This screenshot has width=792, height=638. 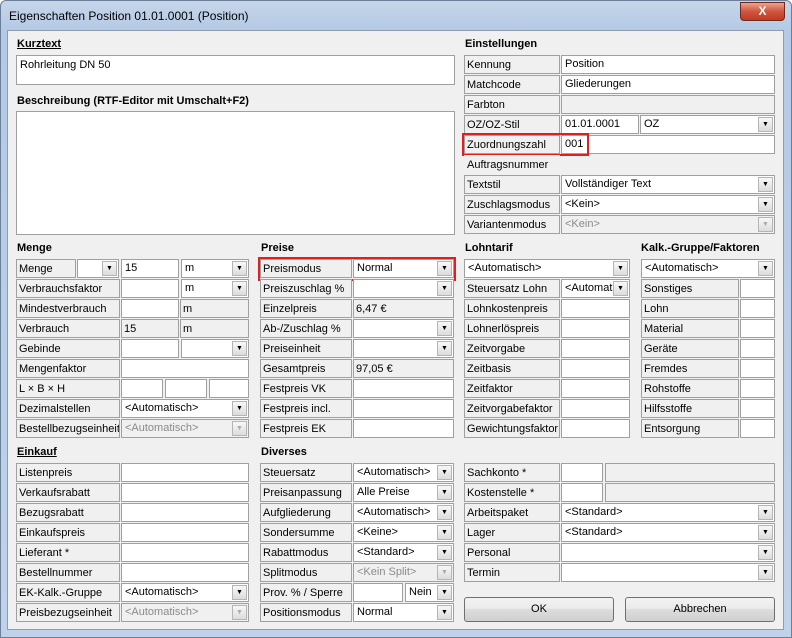 What do you see at coordinates (668, 84) in the screenshot?
I see `matchcode-field: Gliederungen` at bounding box center [668, 84].